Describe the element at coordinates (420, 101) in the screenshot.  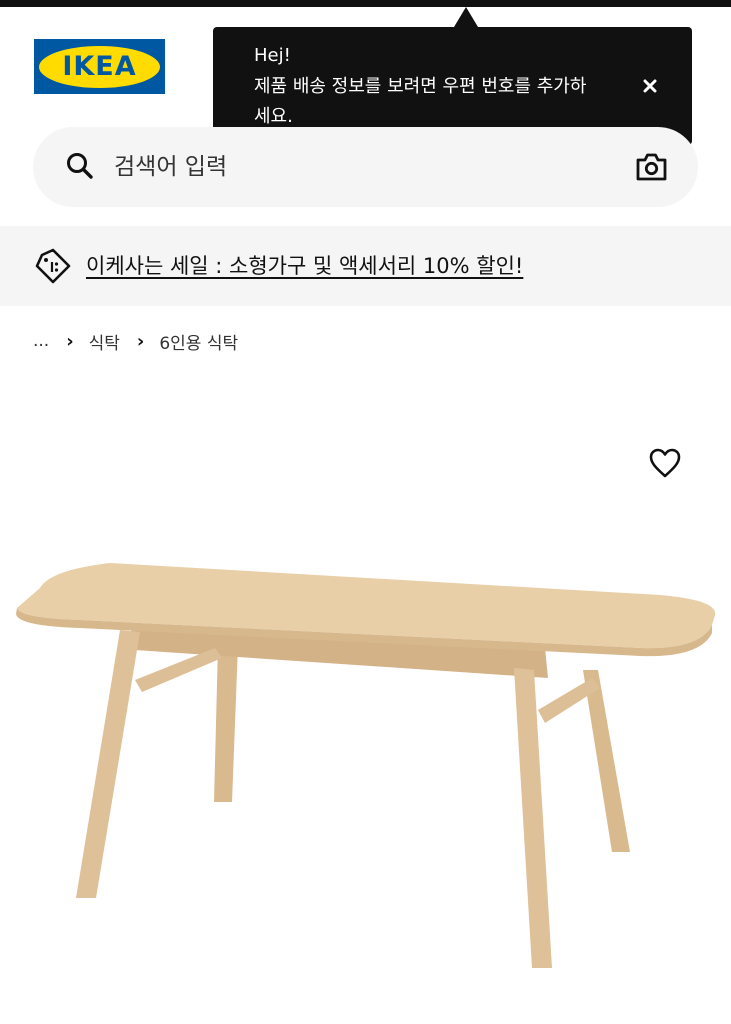
I see `tooltip-message: 제품 배송 정보를 보려면 우편 번호를 추가하세요.` at that location.